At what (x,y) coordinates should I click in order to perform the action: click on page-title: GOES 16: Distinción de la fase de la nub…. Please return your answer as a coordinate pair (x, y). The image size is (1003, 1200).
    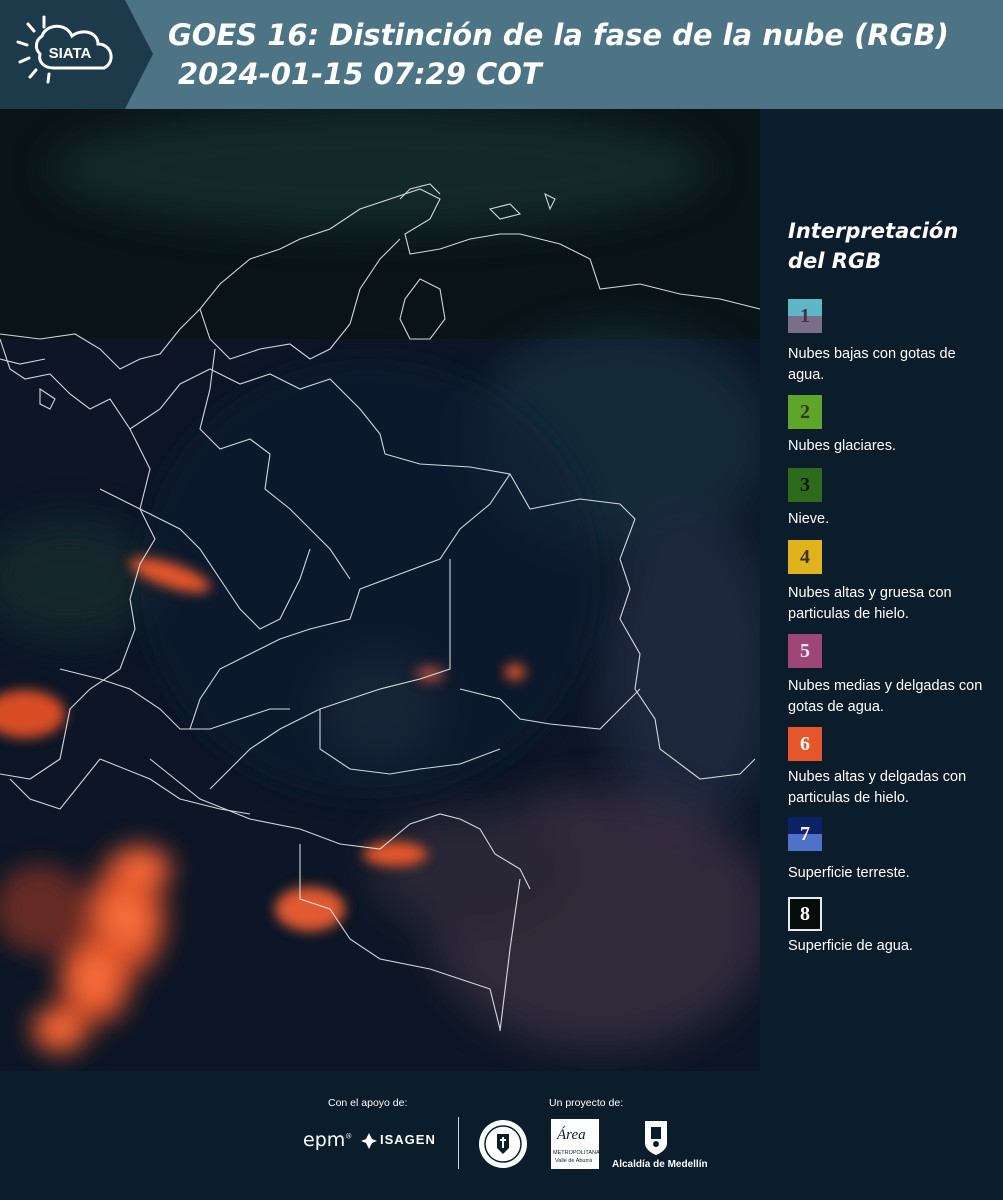
    Looking at the image, I should click on (558, 35).